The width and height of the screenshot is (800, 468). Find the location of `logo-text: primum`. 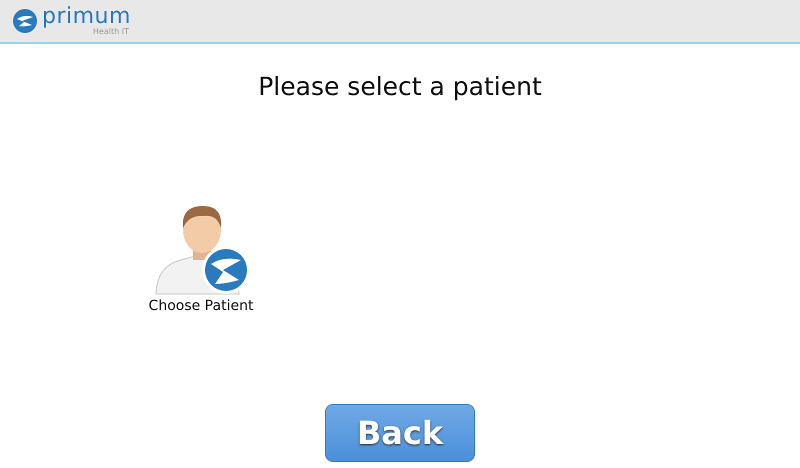

logo-text: primum is located at coordinates (86, 17).